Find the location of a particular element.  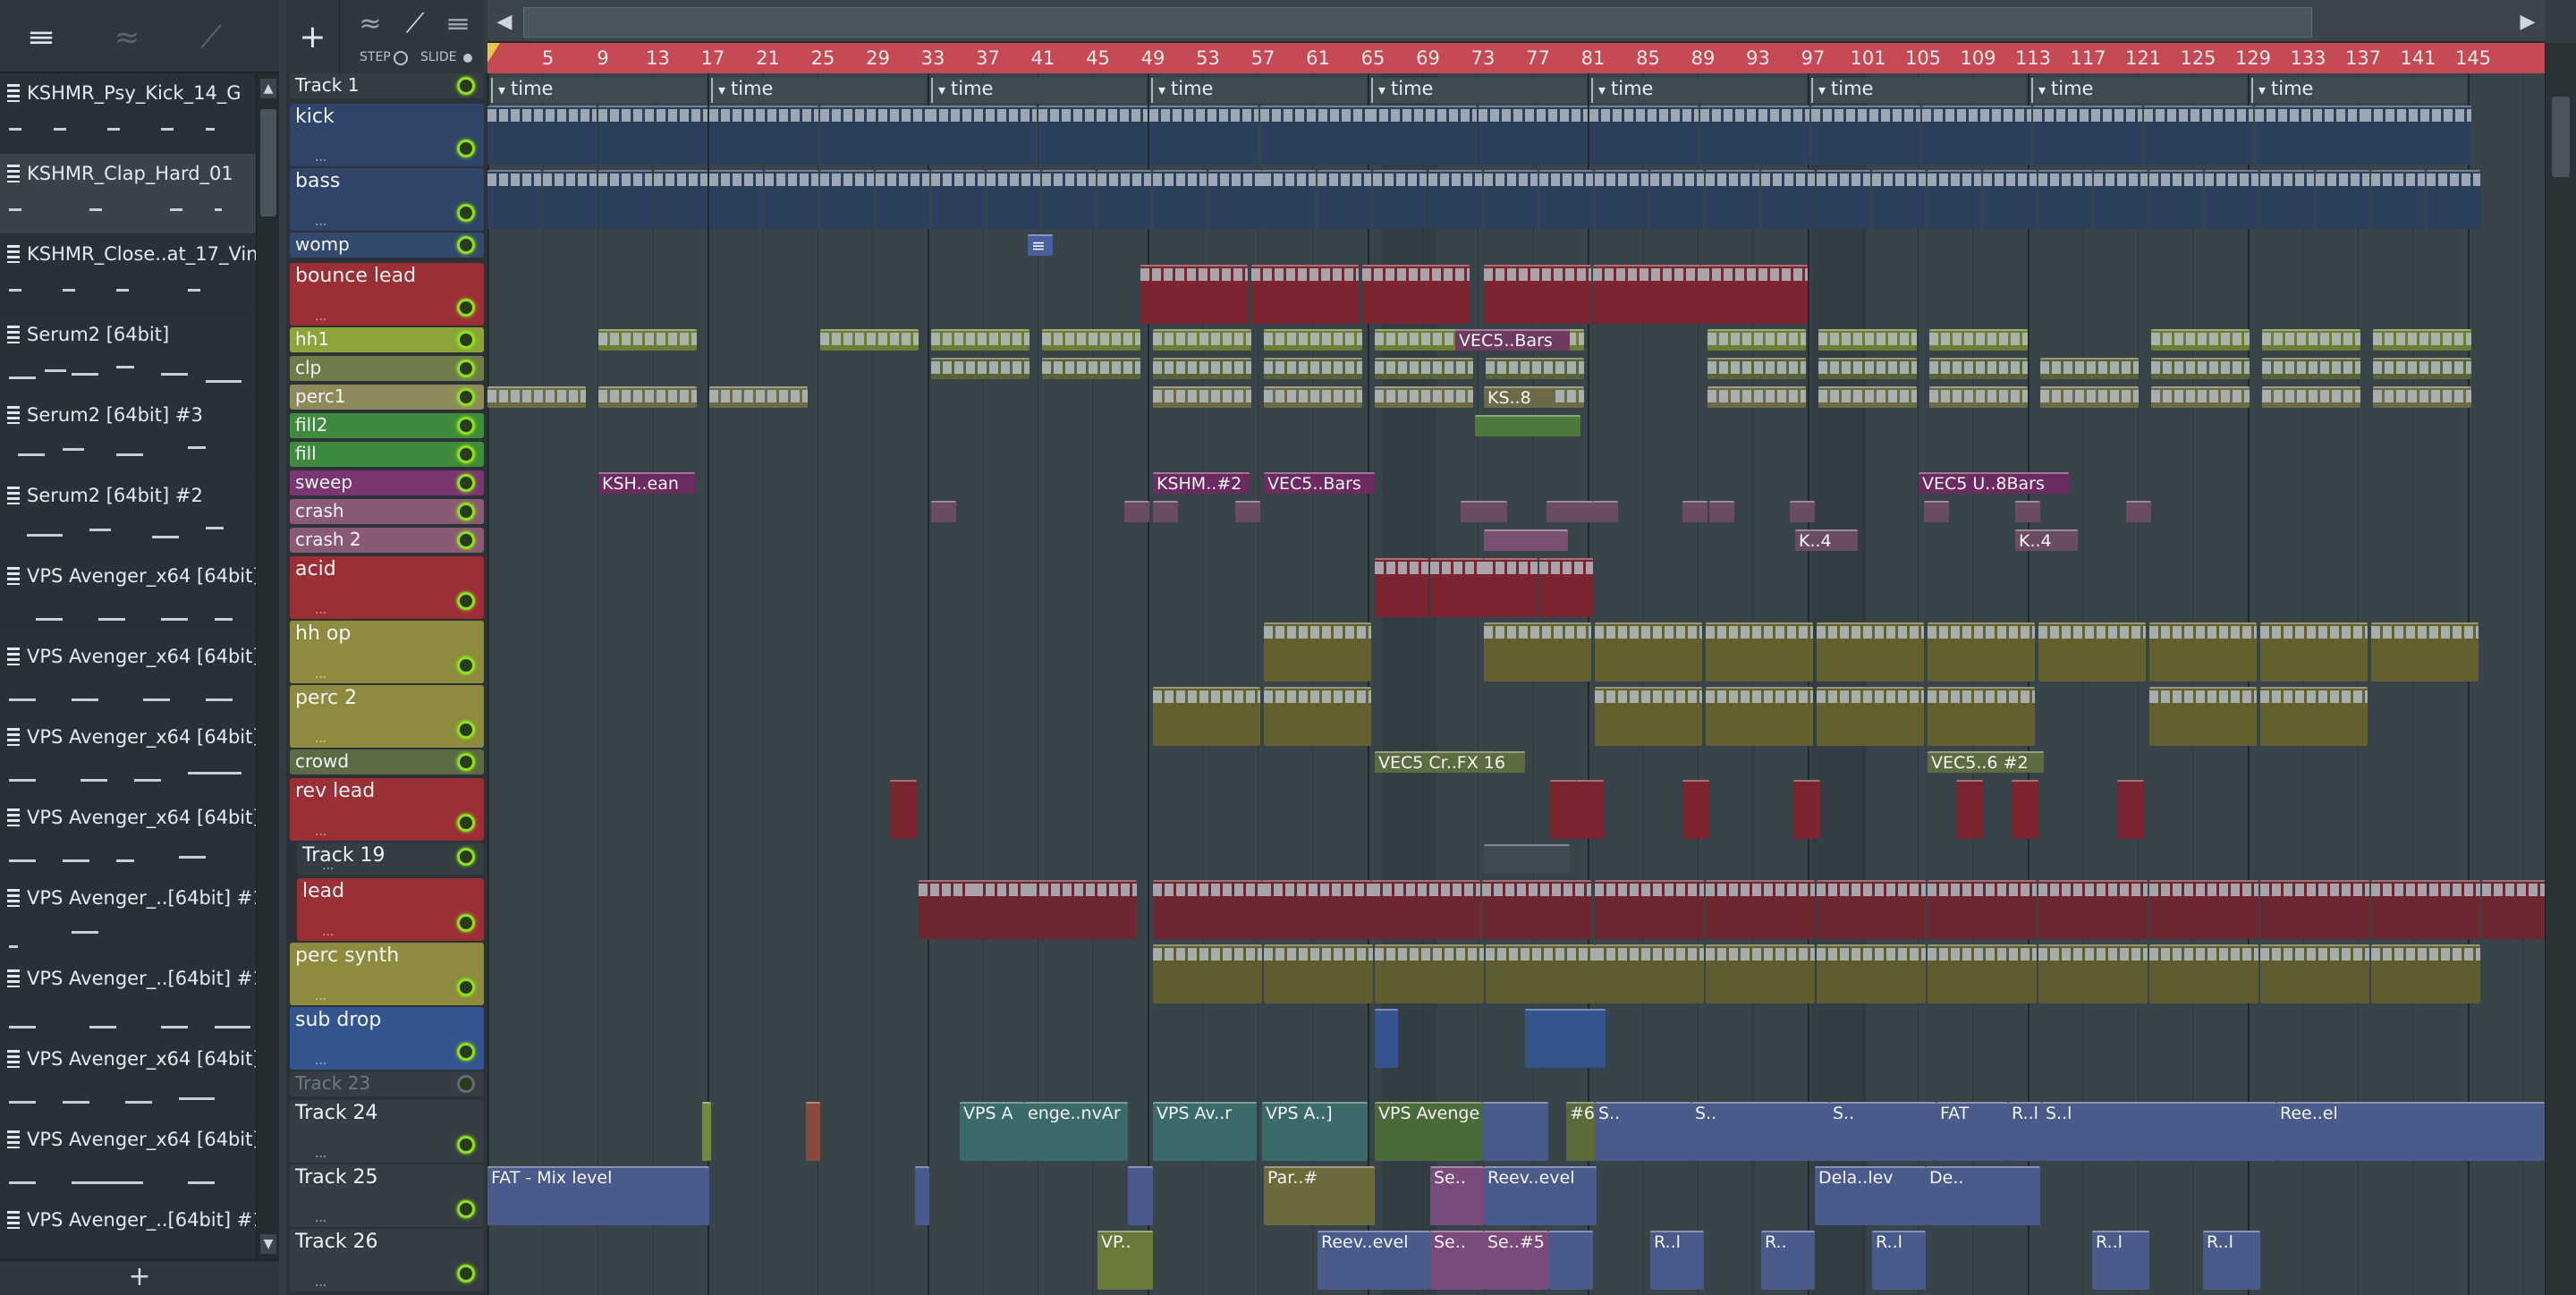

automation-clip: S.. is located at coordinates (1760, 1131).